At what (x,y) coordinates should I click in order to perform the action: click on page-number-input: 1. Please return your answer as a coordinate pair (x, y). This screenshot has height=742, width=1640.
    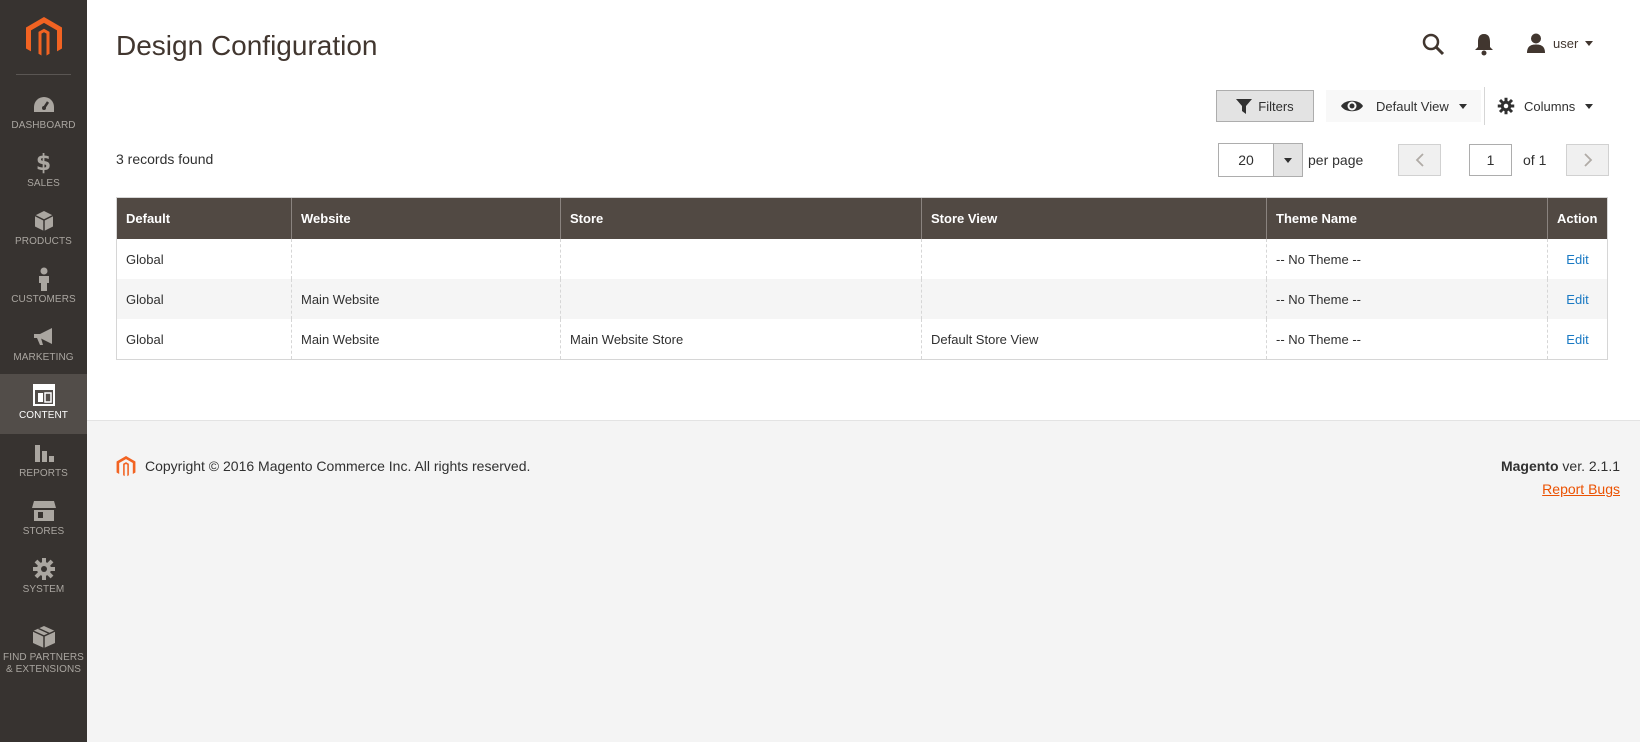
    Looking at the image, I should click on (1490, 160).